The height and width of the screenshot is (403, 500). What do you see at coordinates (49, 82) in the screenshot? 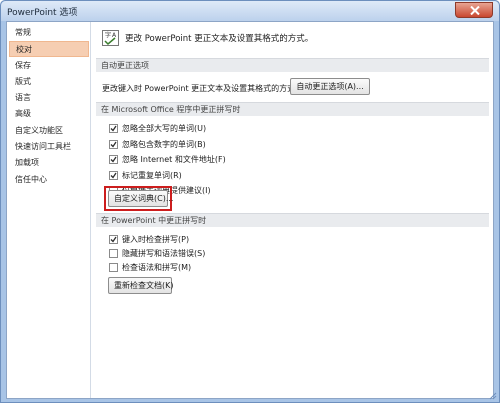
I see `nav-item-layout: 版式` at bounding box center [49, 82].